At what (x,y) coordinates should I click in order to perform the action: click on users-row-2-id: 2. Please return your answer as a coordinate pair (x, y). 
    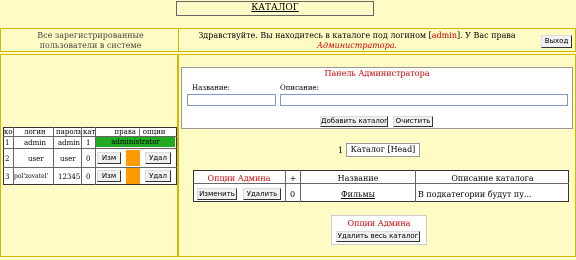
    Looking at the image, I should click on (7, 159).